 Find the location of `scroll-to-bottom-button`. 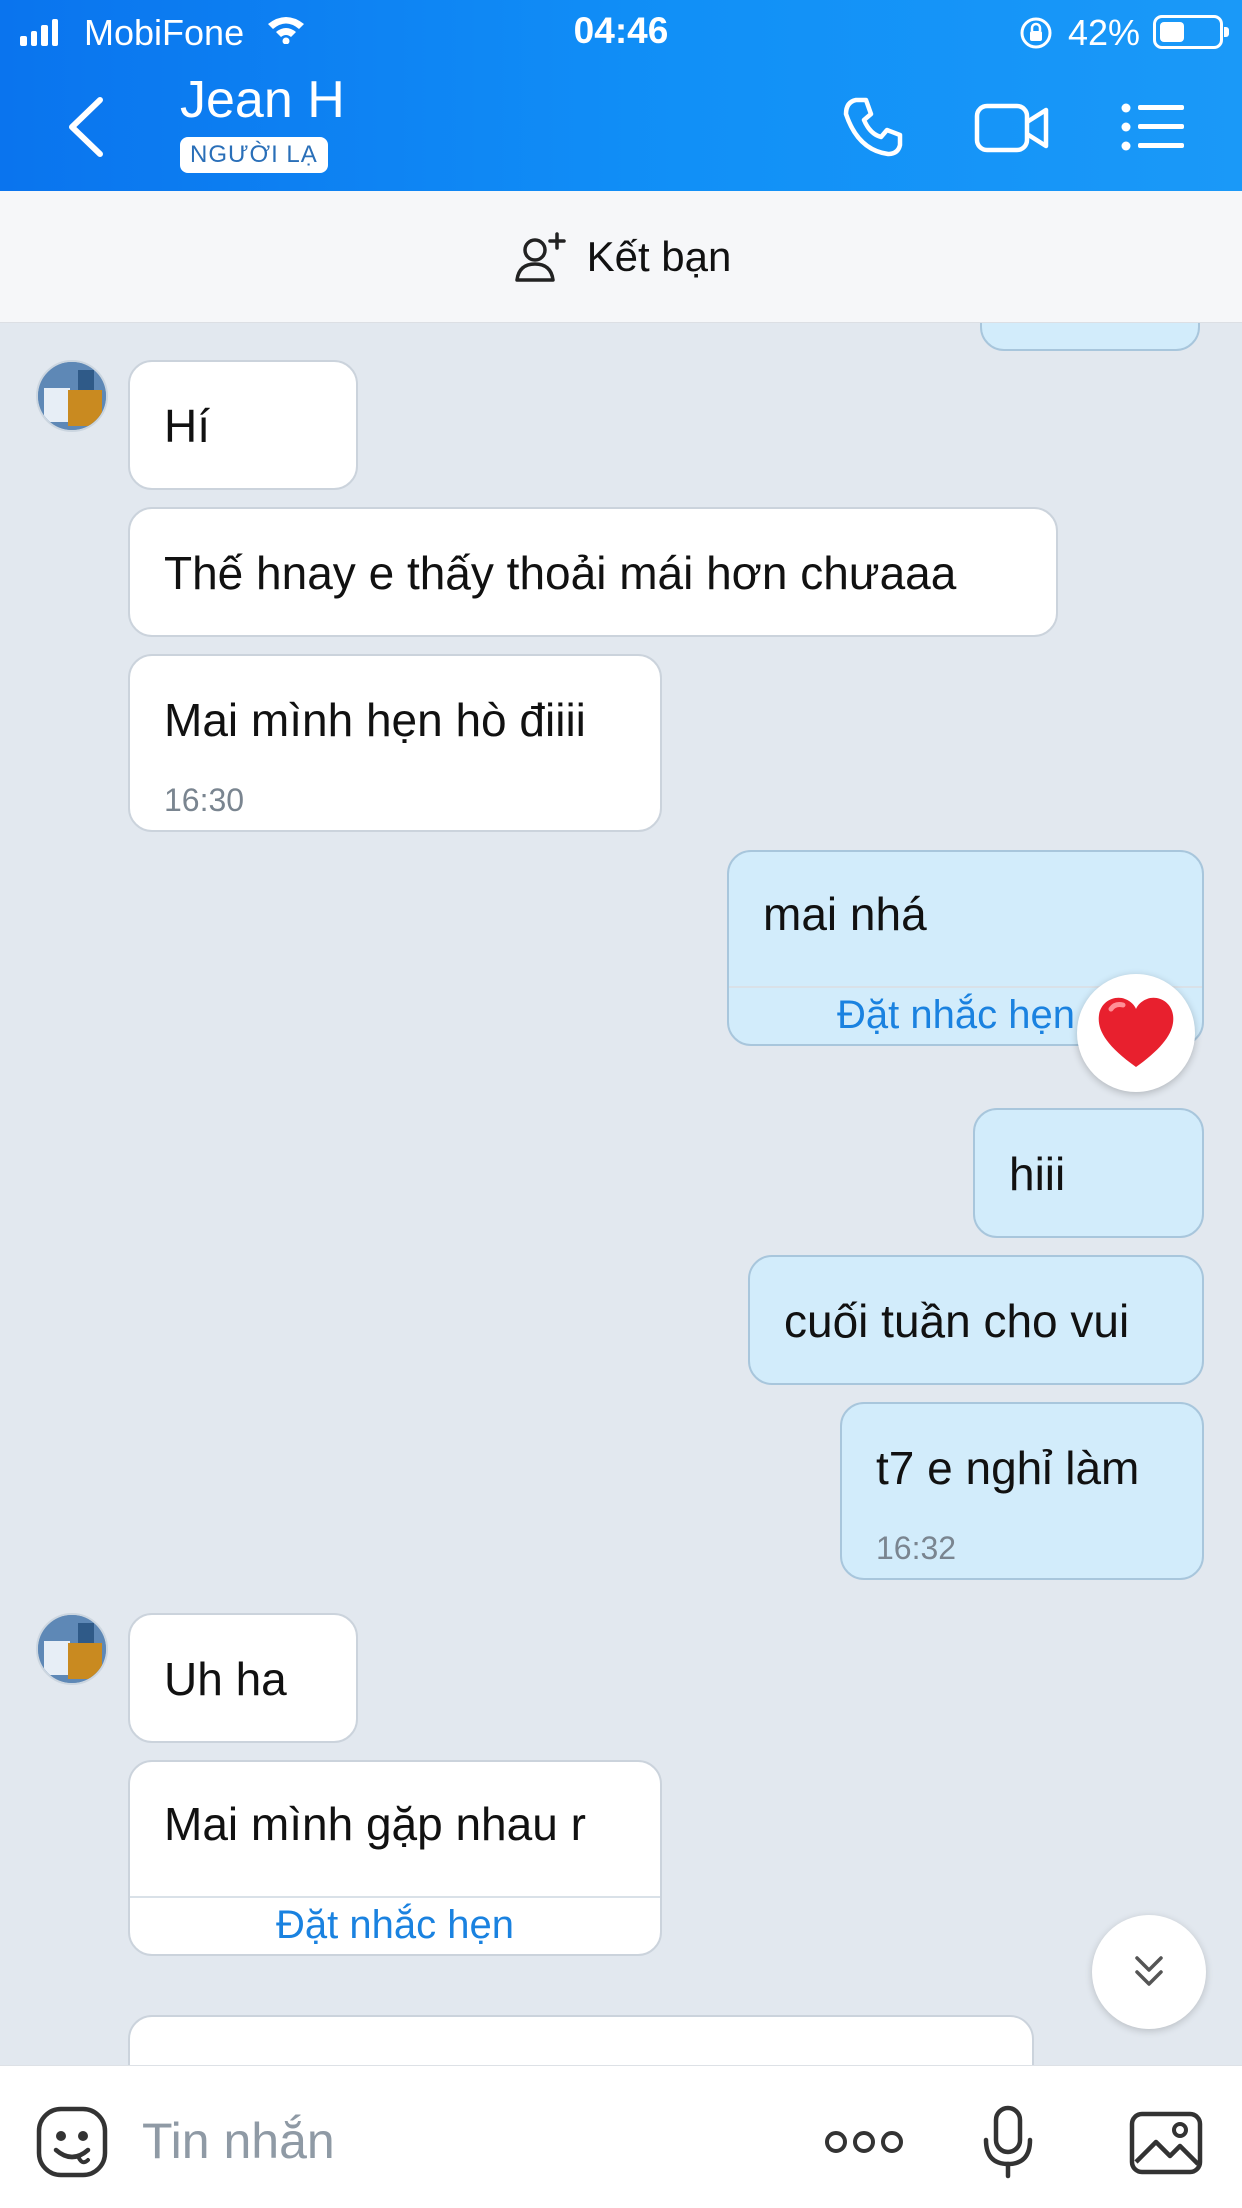

scroll-to-bottom-button is located at coordinates (1149, 1972).